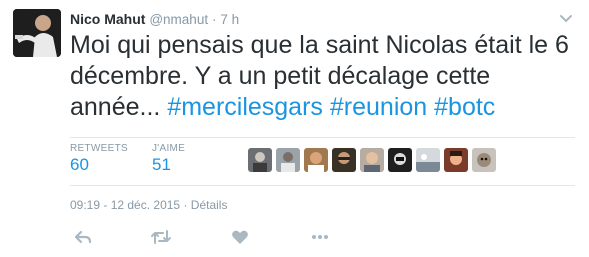 The height and width of the screenshot is (257, 589). What do you see at coordinates (229, 19) in the screenshot?
I see `tweet-time: 7 h` at bounding box center [229, 19].